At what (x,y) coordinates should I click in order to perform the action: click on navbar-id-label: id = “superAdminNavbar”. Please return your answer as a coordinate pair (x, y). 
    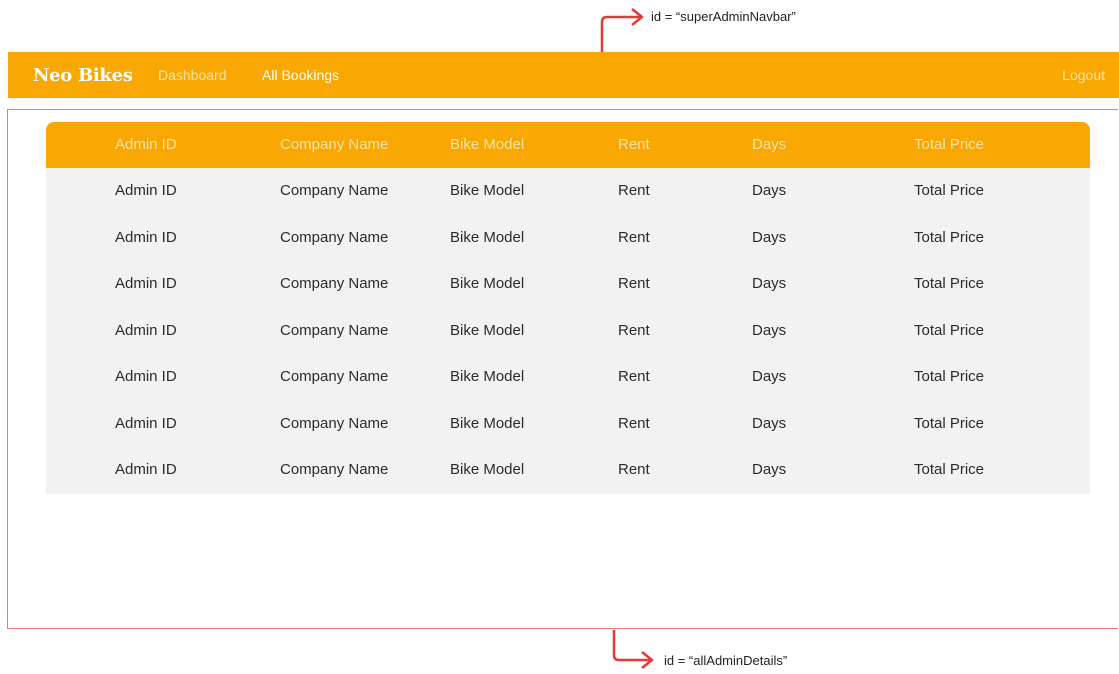
    Looking at the image, I should click on (723, 16).